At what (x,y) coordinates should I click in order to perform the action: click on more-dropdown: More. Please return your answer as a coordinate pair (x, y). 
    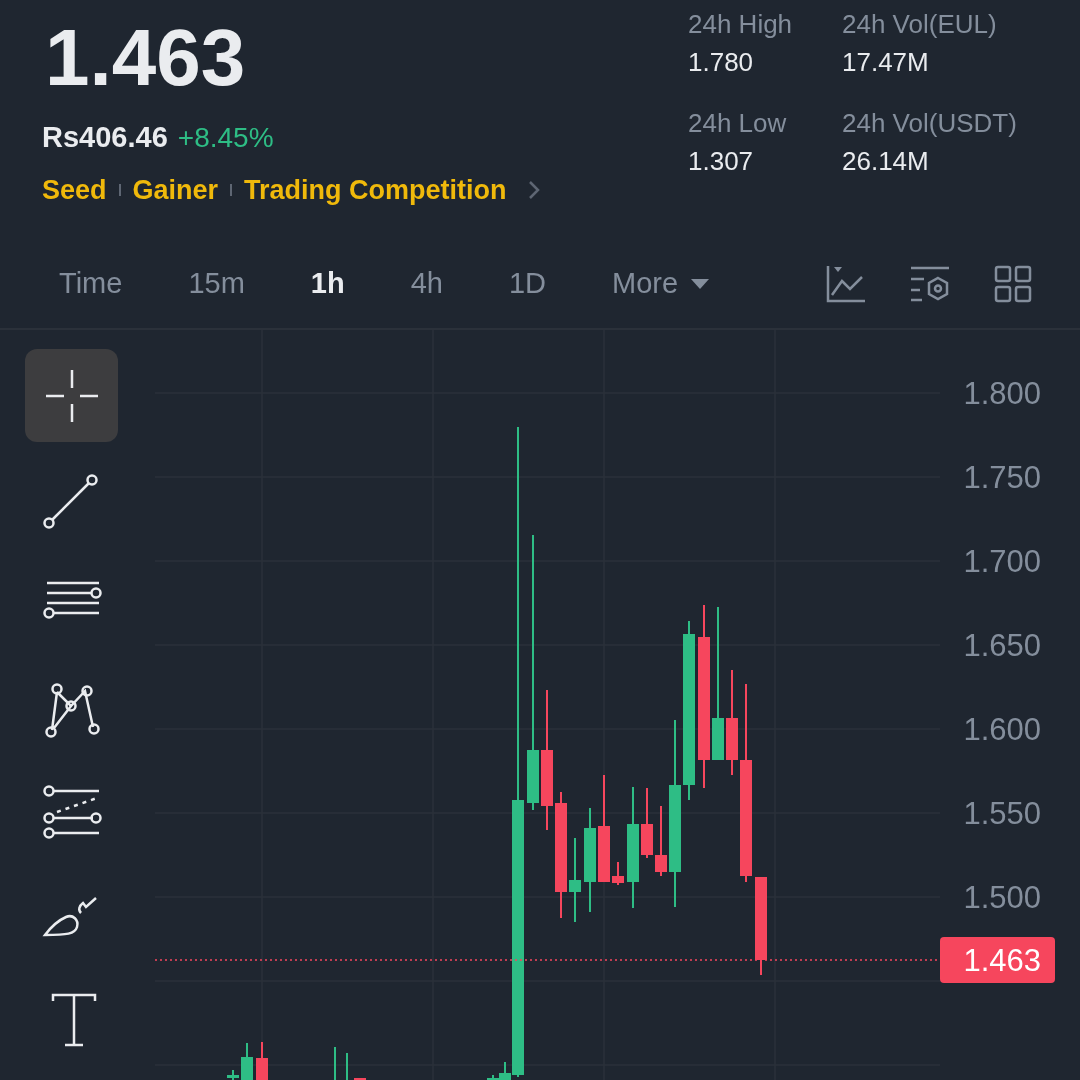
    Looking at the image, I should click on (661, 284).